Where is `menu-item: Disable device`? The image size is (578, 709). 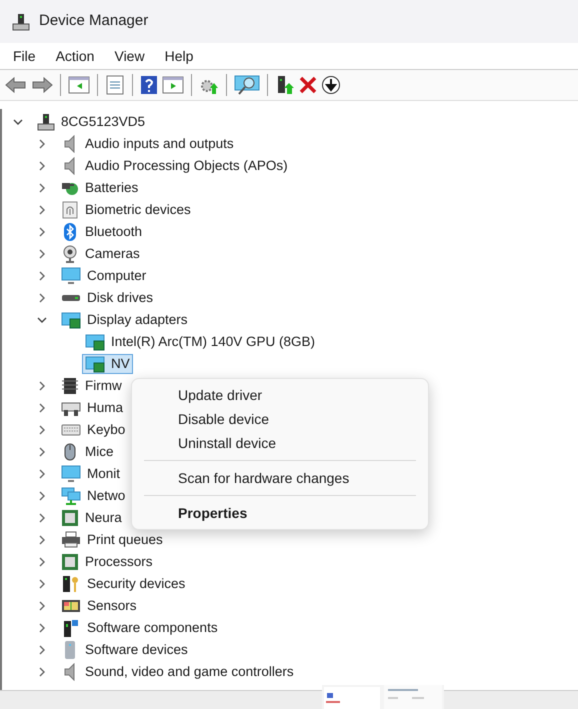 menu-item: Disable device is located at coordinates (280, 419).